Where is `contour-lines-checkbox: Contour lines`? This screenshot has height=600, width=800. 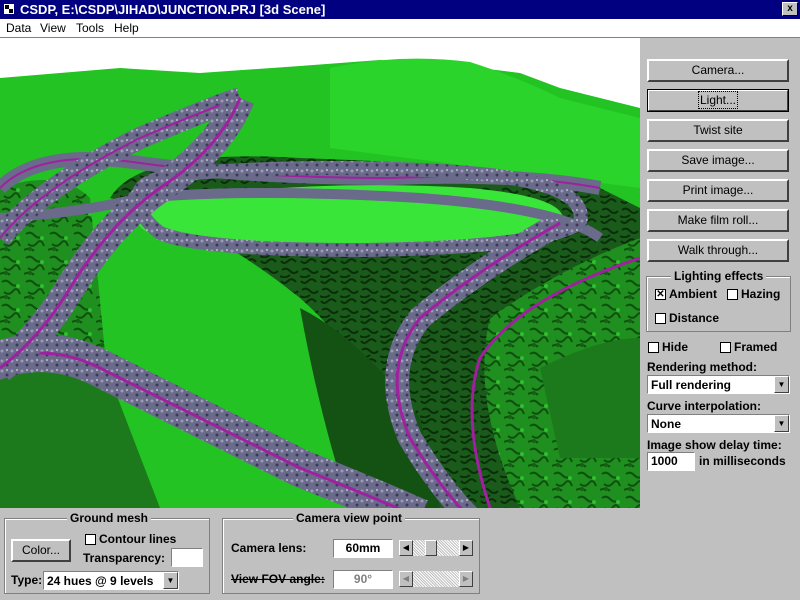 contour-lines-checkbox: Contour lines is located at coordinates (130, 539).